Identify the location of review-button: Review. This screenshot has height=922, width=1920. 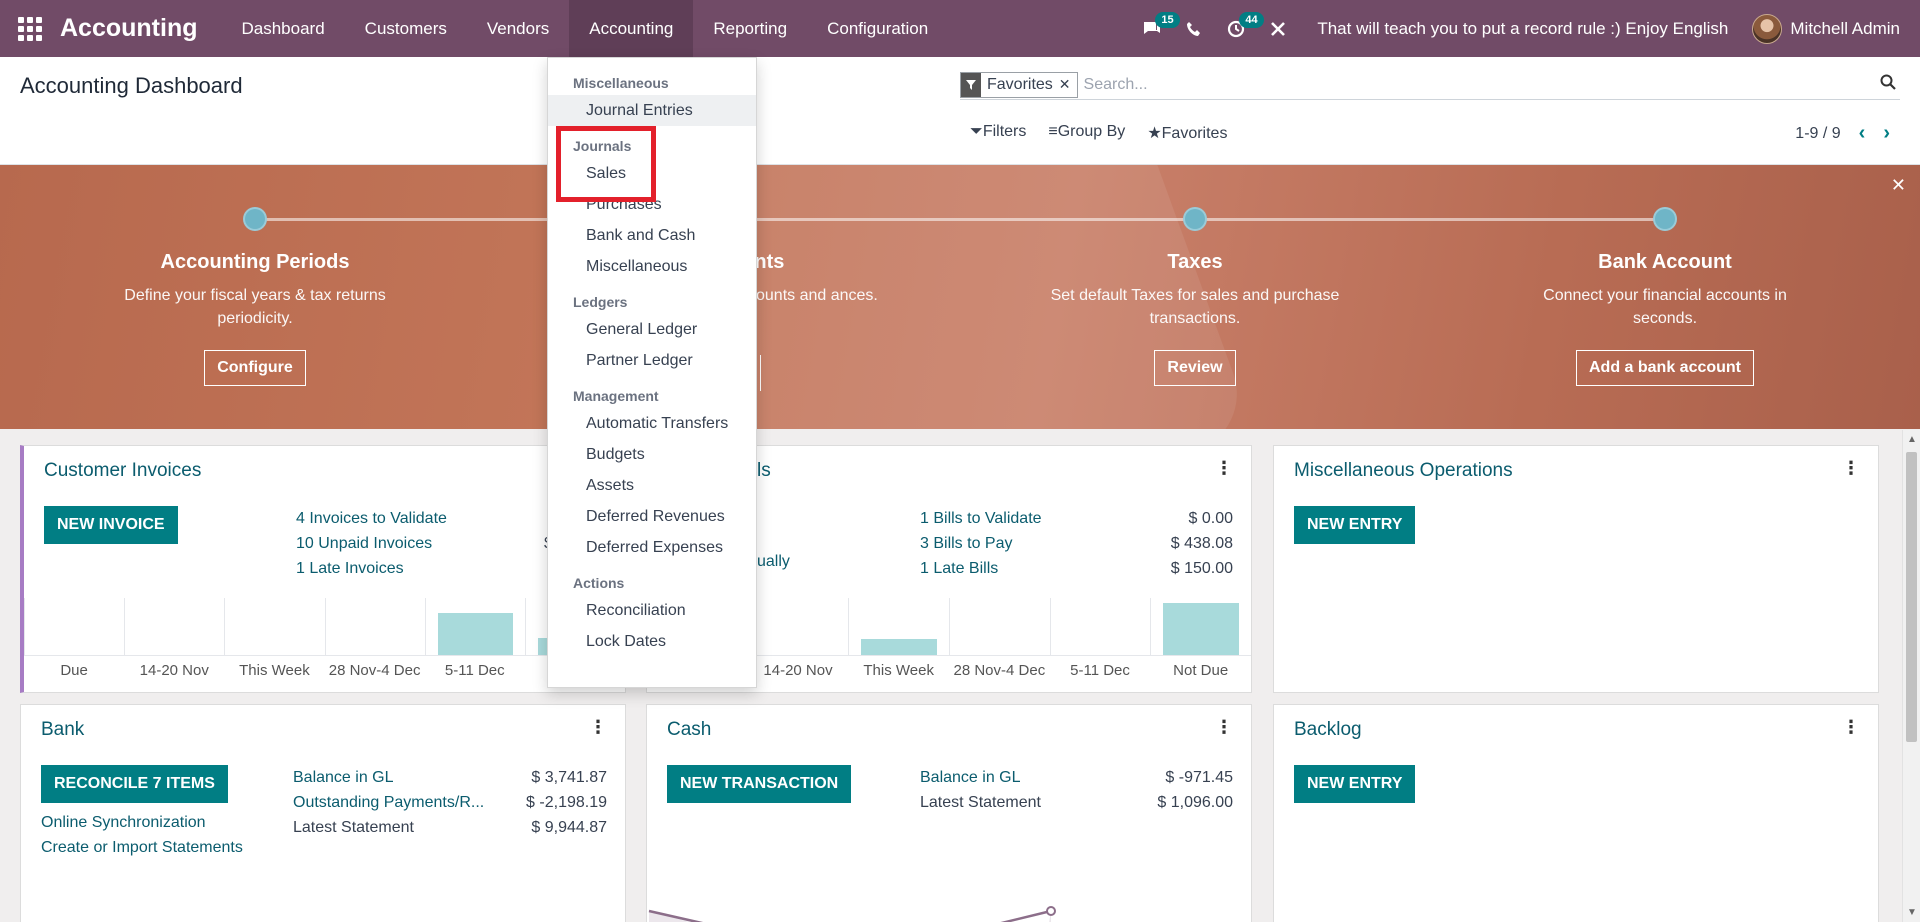
(1195, 368).